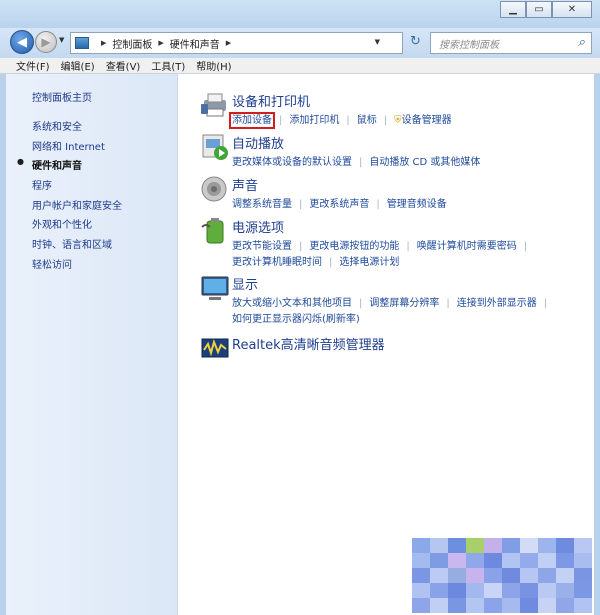 This screenshot has width=600, height=615. What do you see at coordinates (572, 9) in the screenshot?
I see `close-button: ✕` at bounding box center [572, 9].